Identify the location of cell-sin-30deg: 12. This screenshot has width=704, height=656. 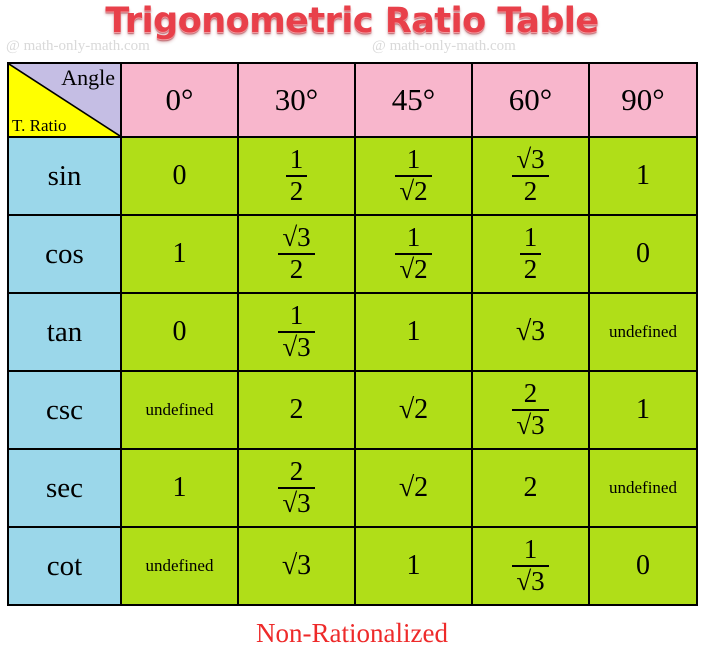
(296, 176).